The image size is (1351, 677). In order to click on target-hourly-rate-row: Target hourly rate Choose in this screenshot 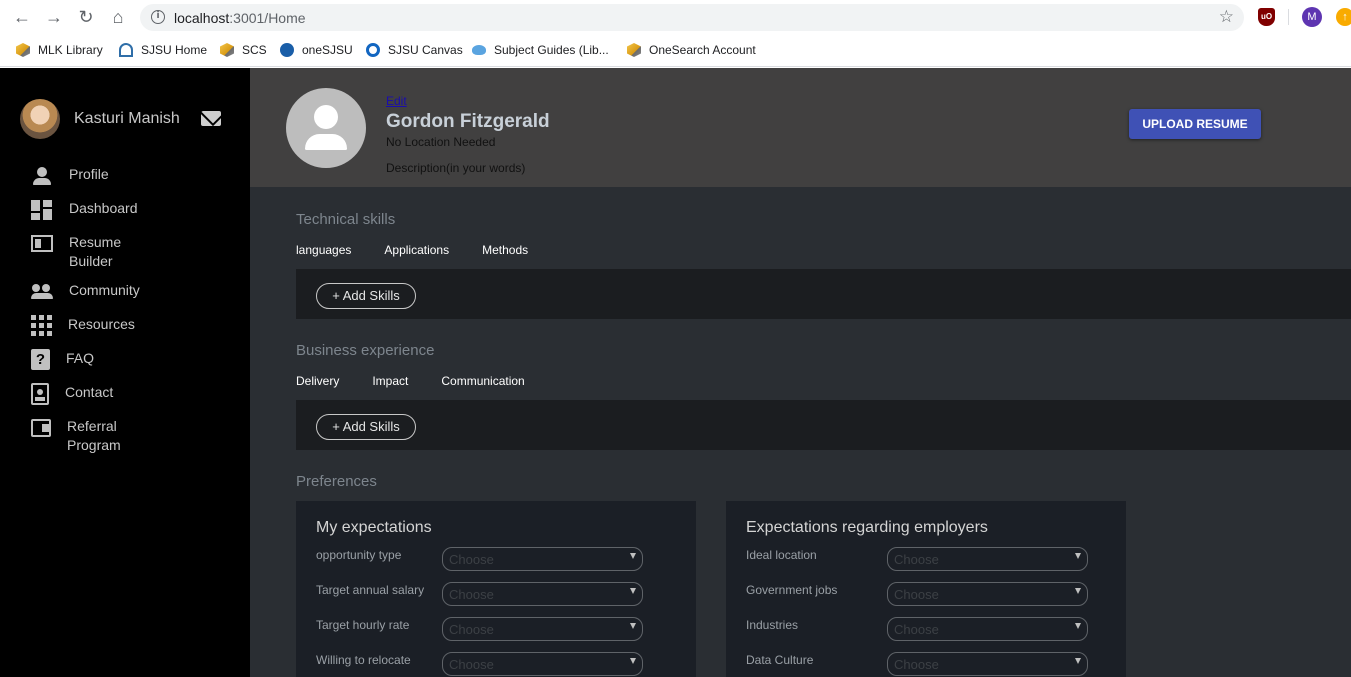, I will do `click(496, 630)`.